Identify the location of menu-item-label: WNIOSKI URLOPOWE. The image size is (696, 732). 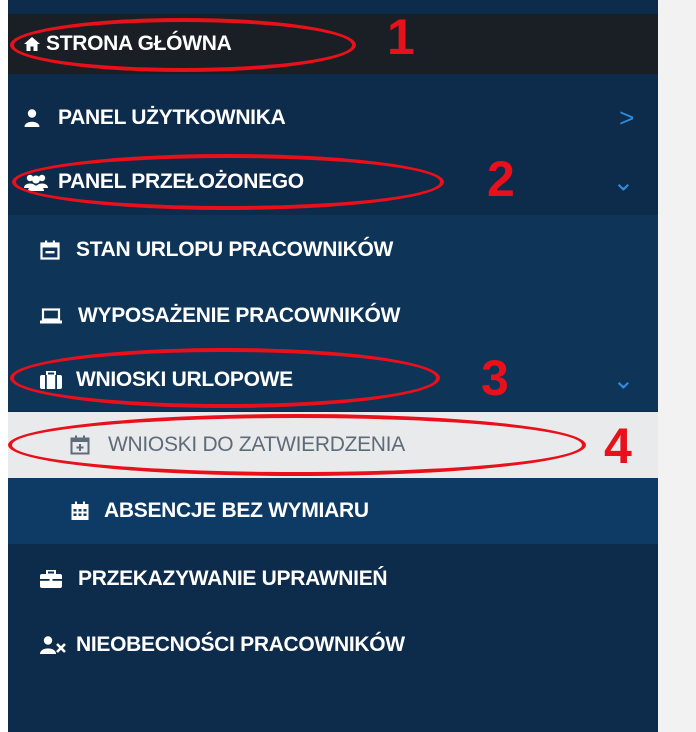
(184, 379).